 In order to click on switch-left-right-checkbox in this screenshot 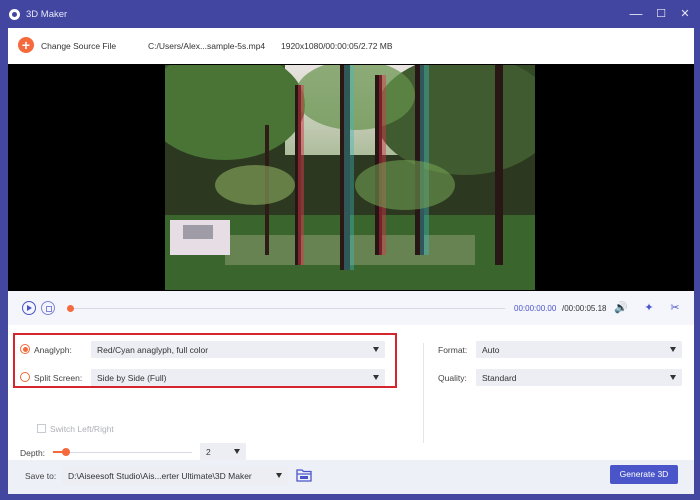, I will do `click(41, 428)`.